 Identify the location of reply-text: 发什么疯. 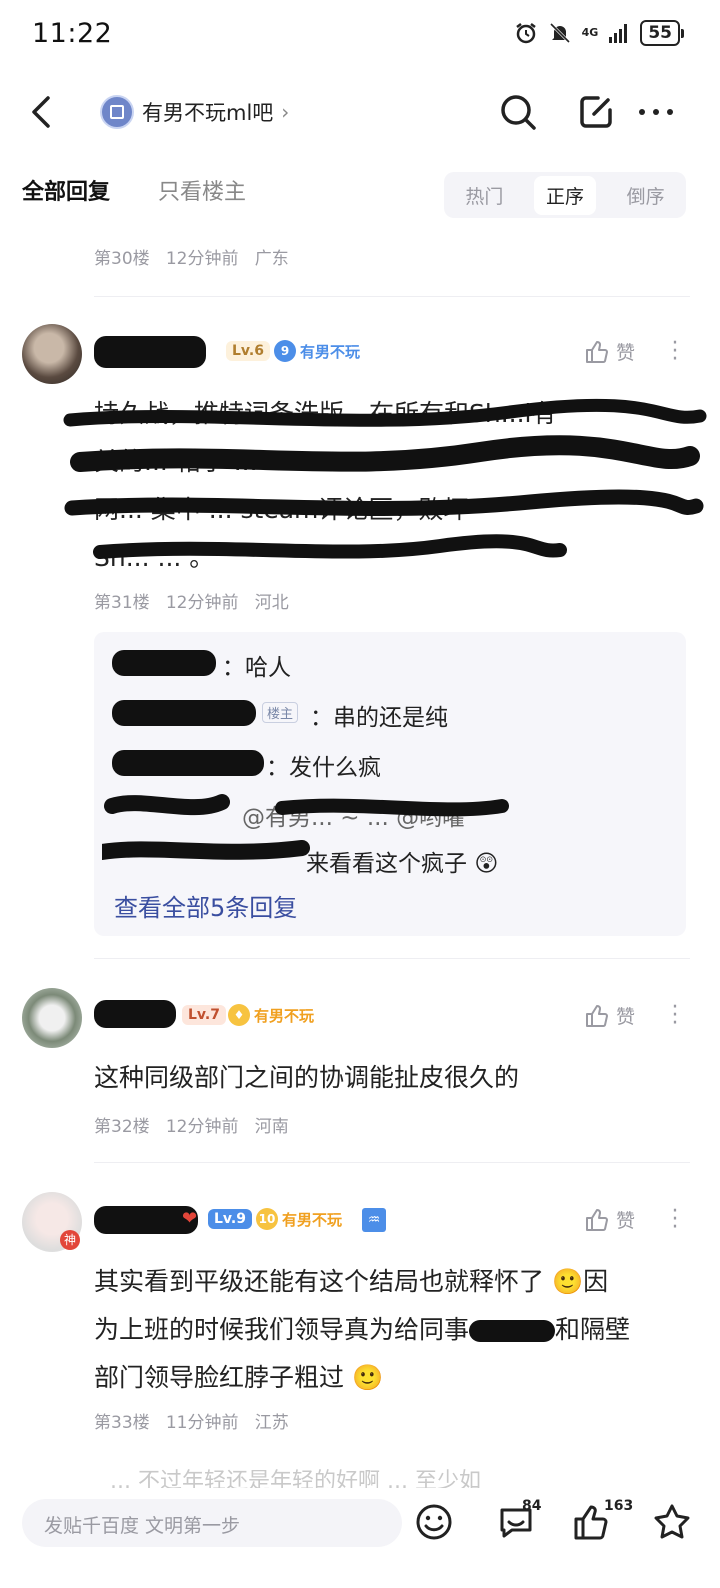
(335, 768).